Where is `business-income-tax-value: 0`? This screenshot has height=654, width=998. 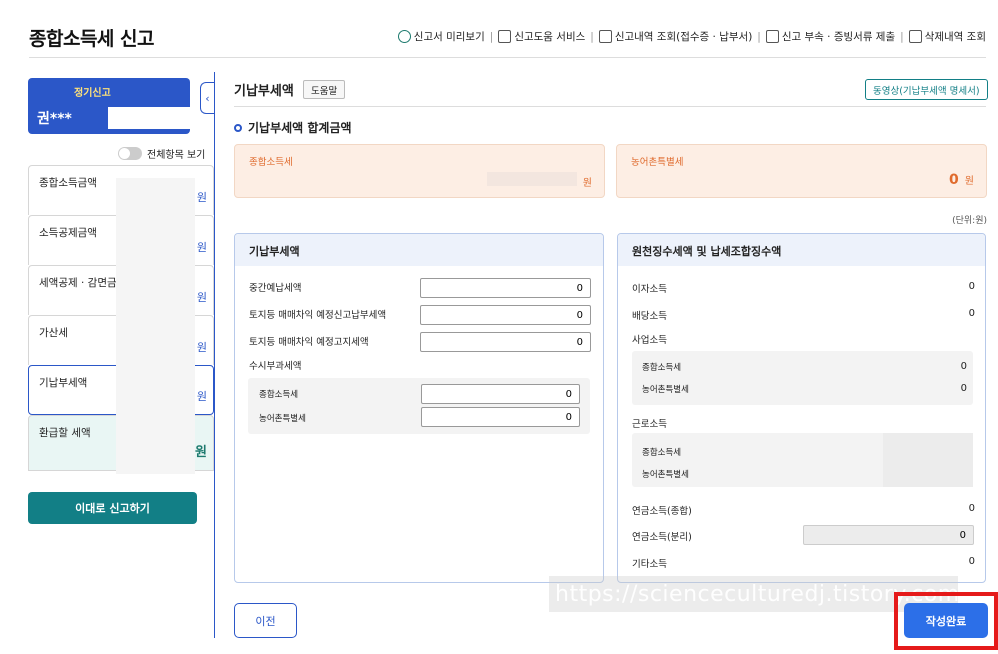
business-income-tax-value: 0 is located at coordinates (963, 366).